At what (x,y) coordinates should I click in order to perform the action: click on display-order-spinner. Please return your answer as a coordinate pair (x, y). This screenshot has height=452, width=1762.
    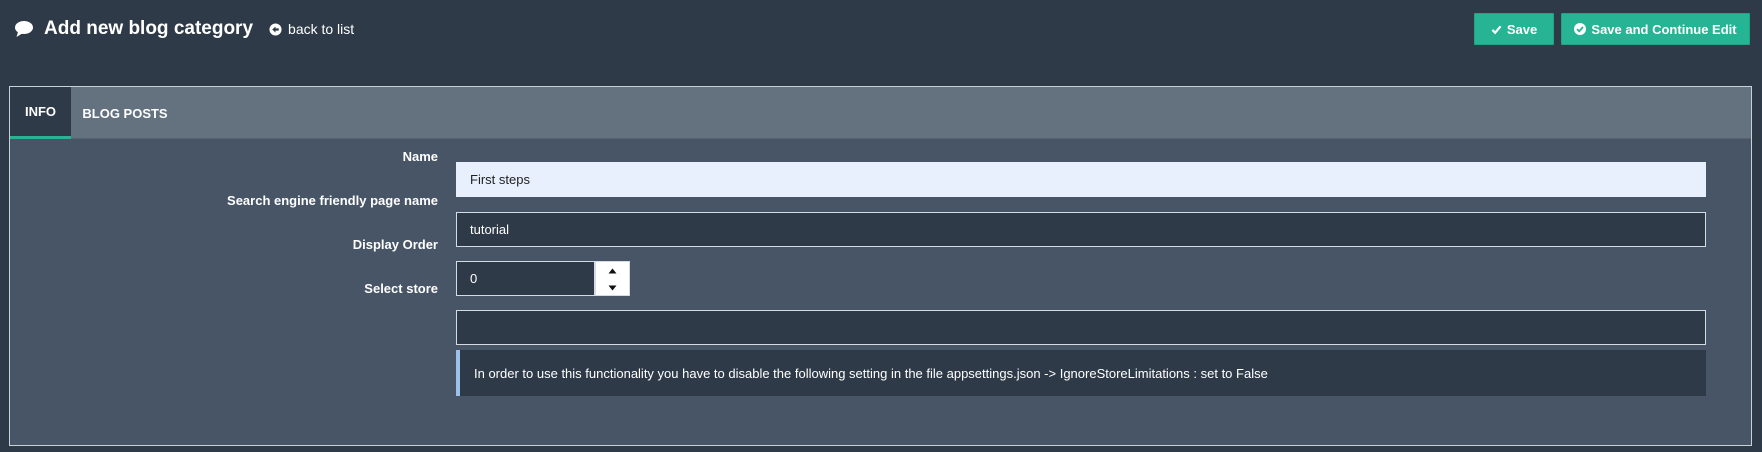
    Looking at the image, I should click on (612, 278).